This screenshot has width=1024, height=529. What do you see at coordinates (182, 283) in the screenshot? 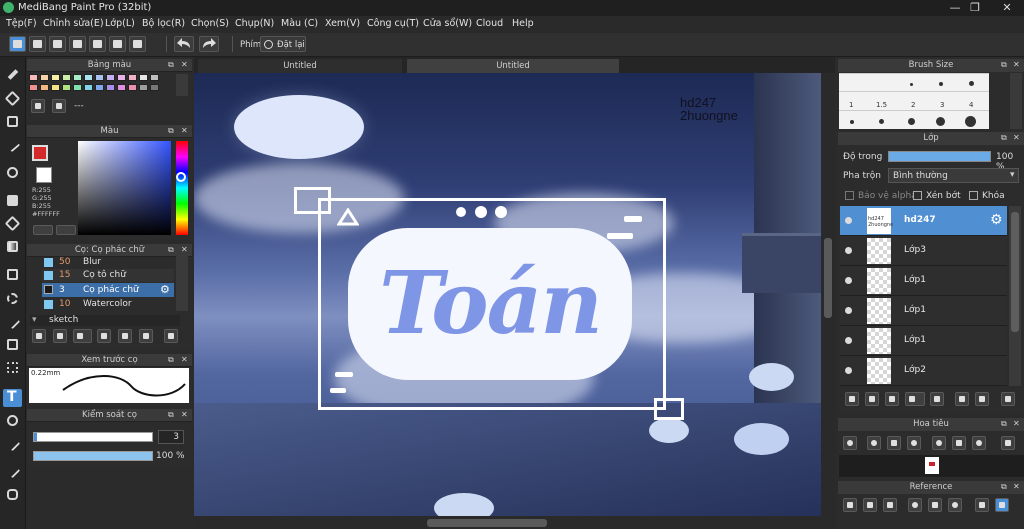
I see `brush-scrollbar` at bounding box center [182, 283].